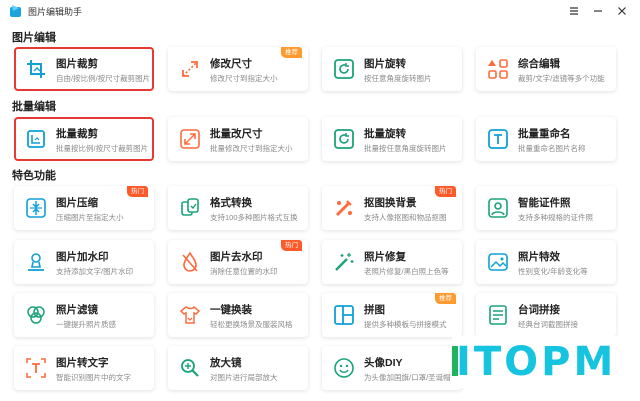  I want to click on card-batch-rotate: 批量旋转 批量按任意角度旋转图片, so click(392, 139).